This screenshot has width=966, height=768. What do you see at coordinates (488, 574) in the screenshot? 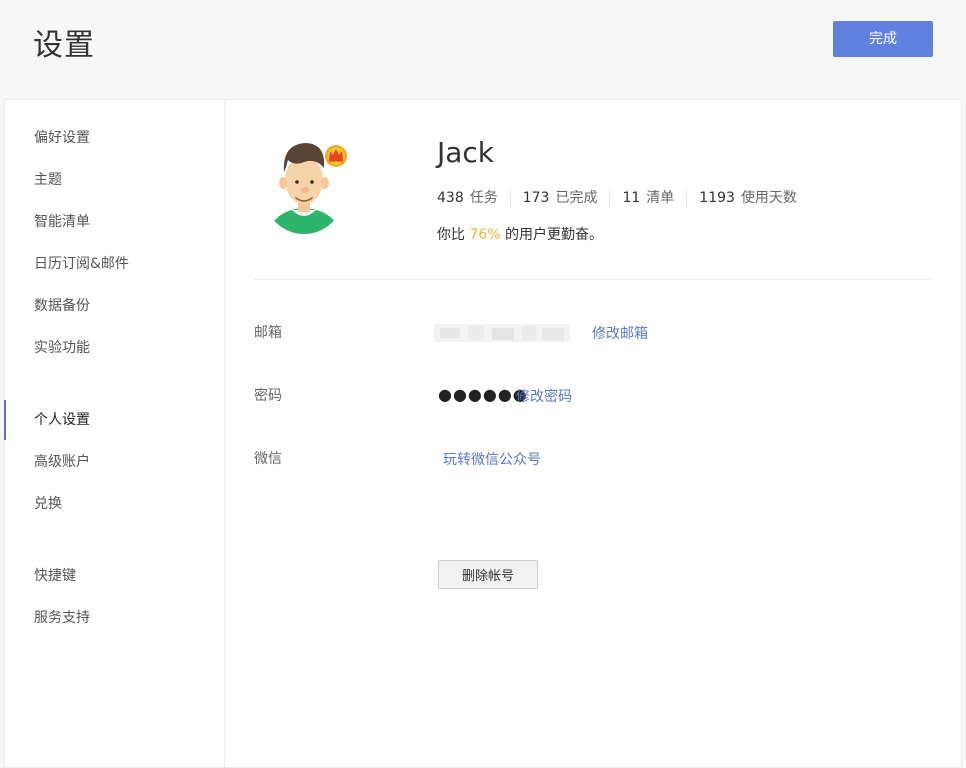
I see `delete-account-button: 删除帐号` at bounding box center [488, 574].